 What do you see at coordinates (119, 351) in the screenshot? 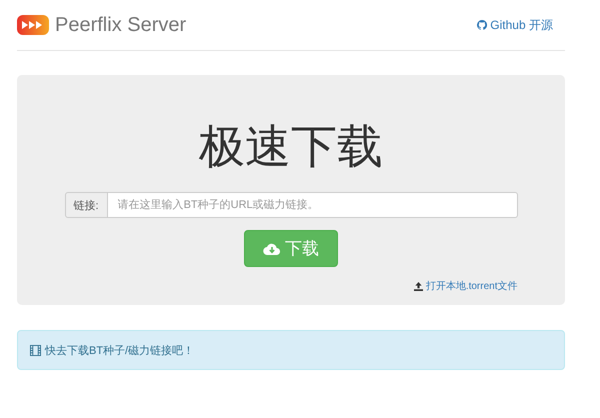
I see `alert-text: 快去下载BT种子/磁力链接吧！` at bounding box center [119, 351].